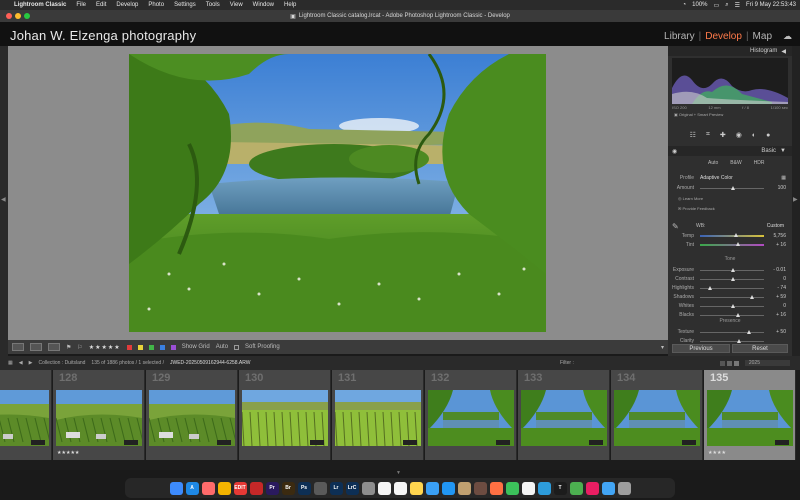  Describe the element at coordinates (3, 199) in the screenshot. I see `expand-left-panel-icon: ◀` at that location.